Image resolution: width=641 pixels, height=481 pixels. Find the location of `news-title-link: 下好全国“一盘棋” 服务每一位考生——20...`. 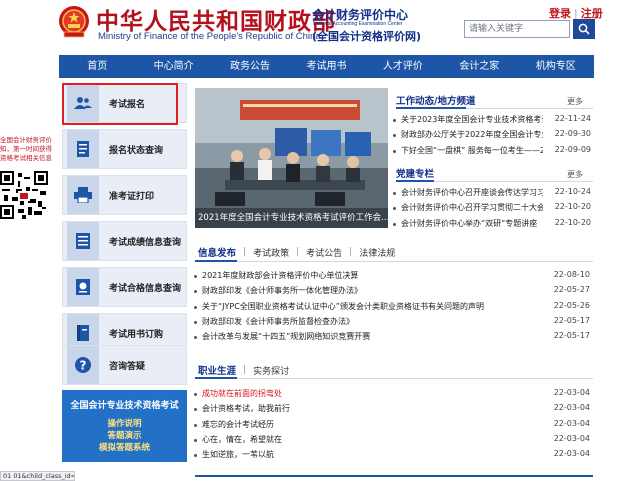

news-title-link: 下好全国“一盘棋” 服务每一位考生——20... is located at coordinates (472, 150).